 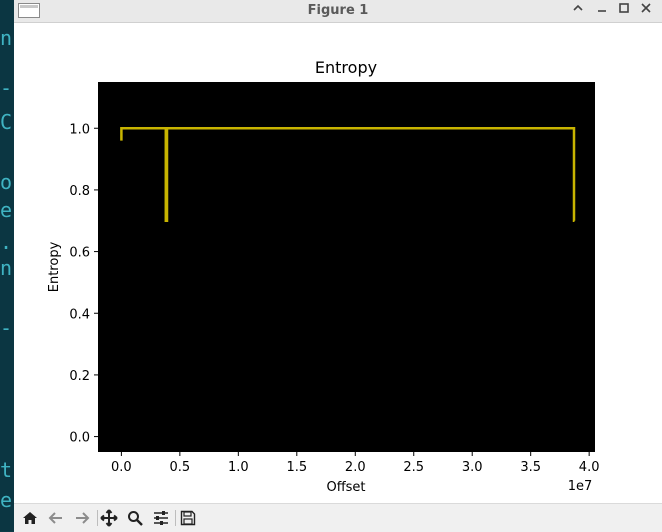 What do you see at coordinates (188, 518) in the screenshot?
I see `save-icon` at bounding box center [188, 518].